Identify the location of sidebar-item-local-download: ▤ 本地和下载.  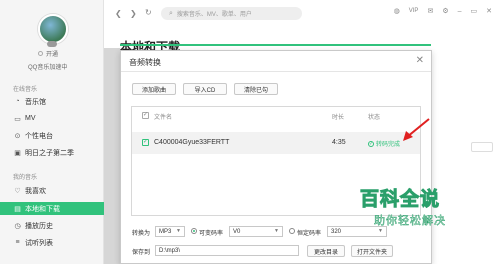
(52, 208).